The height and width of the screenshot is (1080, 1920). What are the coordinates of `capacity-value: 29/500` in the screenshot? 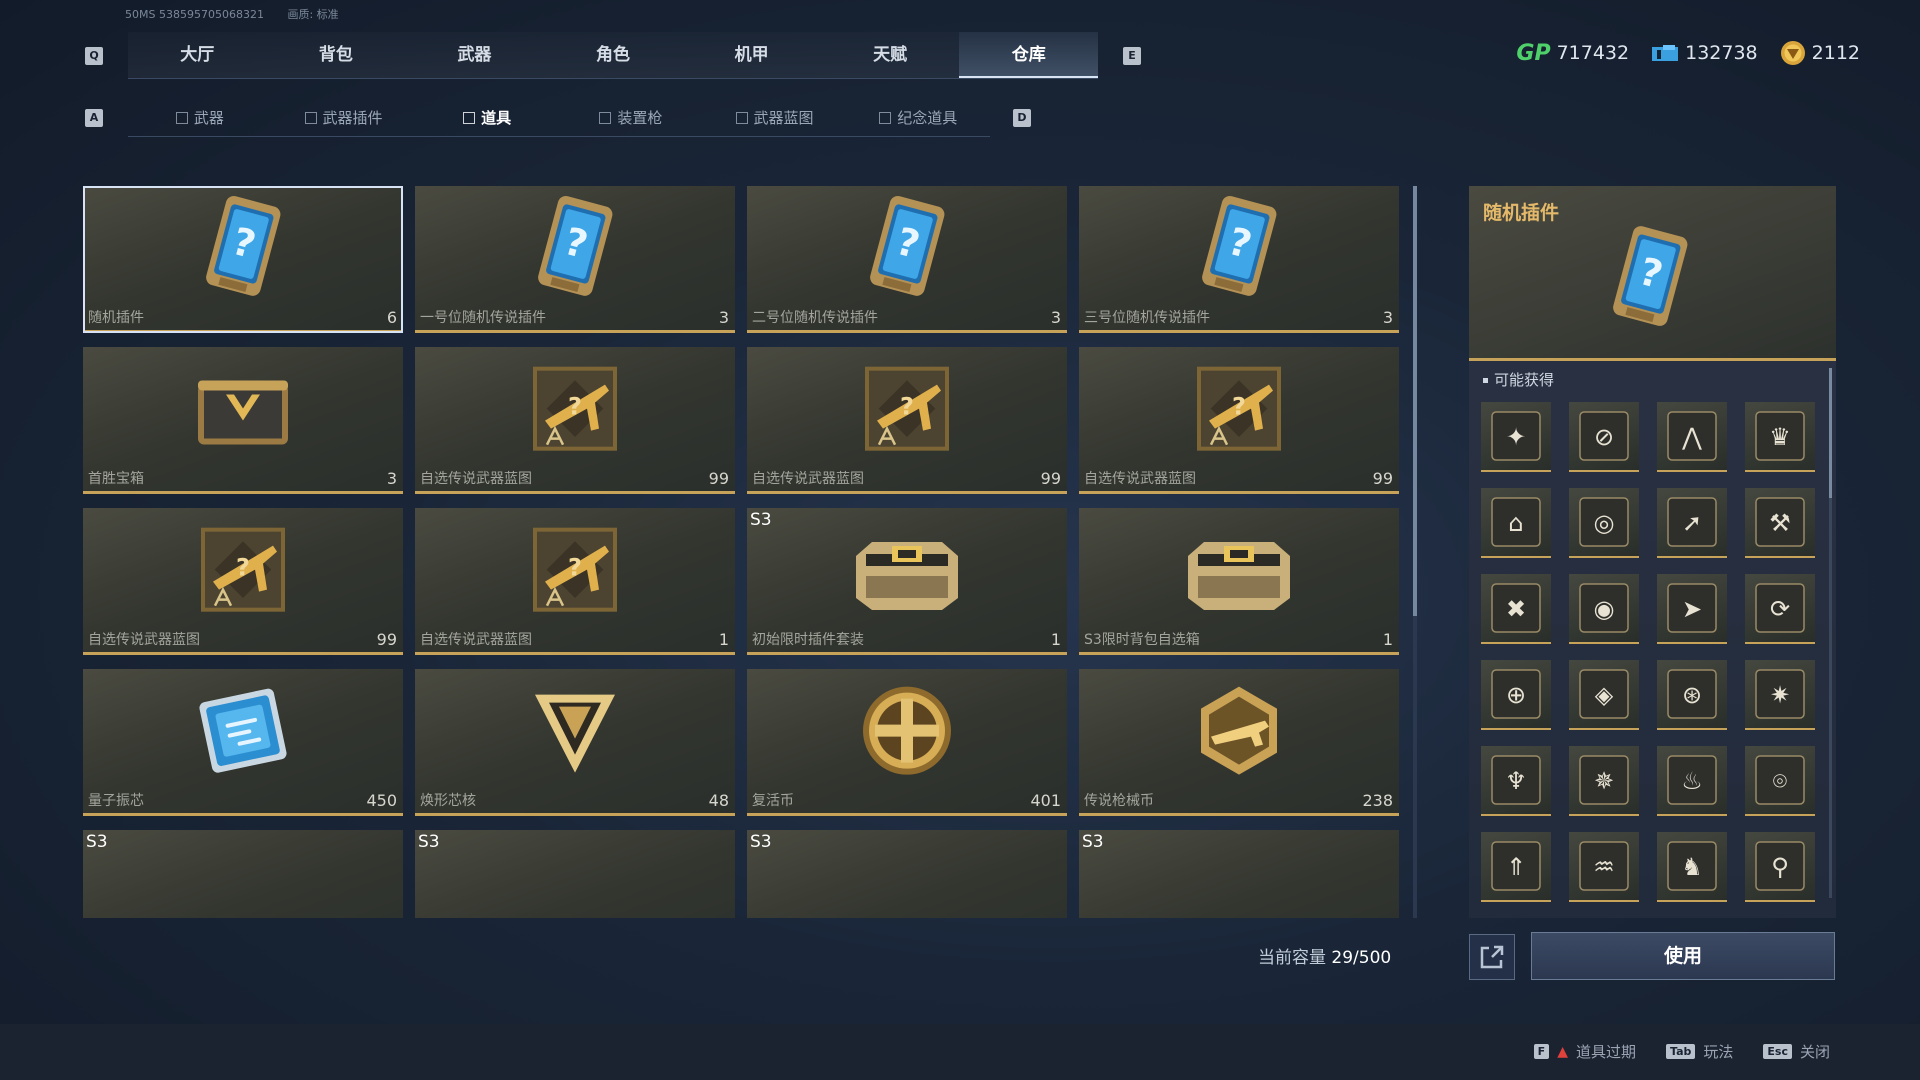 It's located at (1361, 958).